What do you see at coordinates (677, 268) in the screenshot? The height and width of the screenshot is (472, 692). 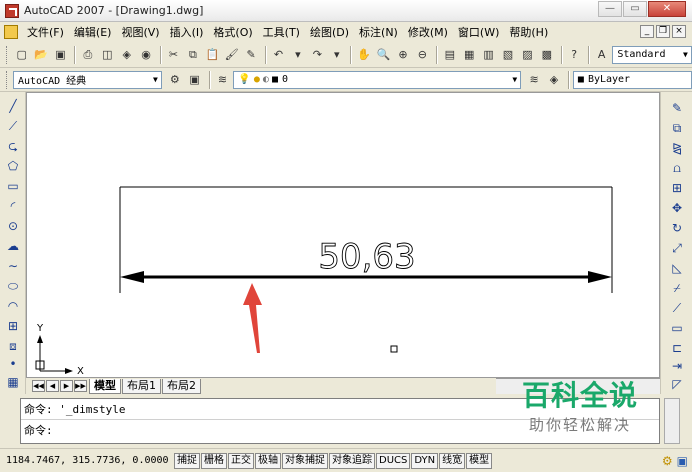 I see `stretch-icon: ◺` at bounding box center [677, 268].